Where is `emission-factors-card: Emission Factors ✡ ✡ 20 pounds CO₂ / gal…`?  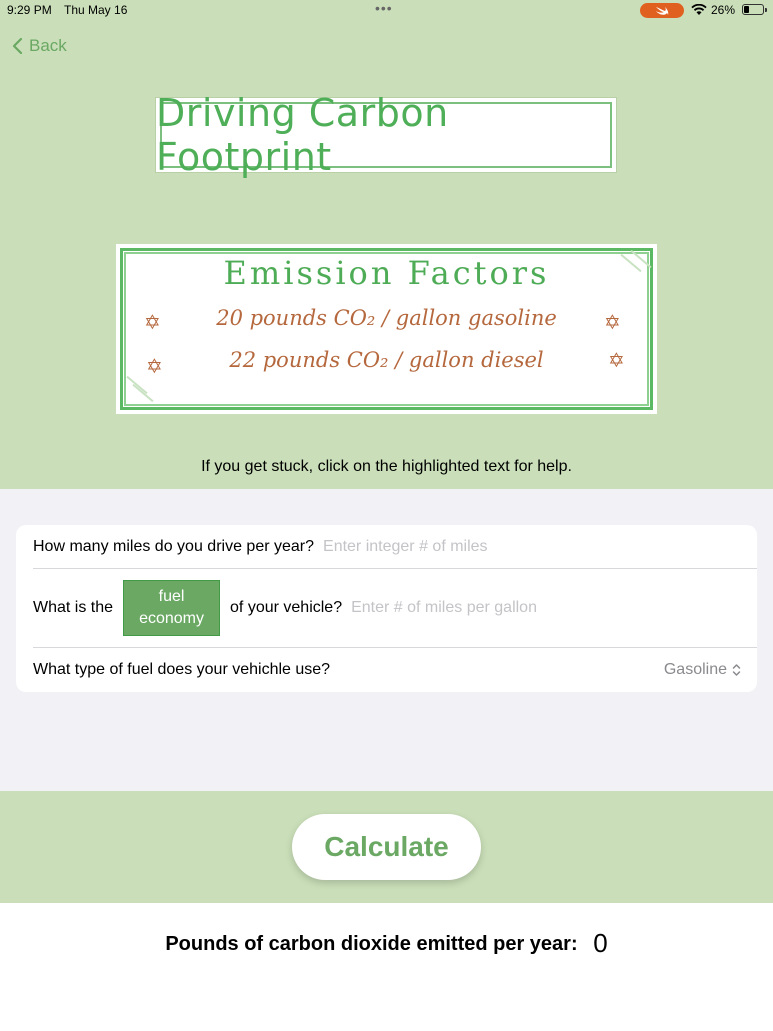
emission-factors-card: Emission Factors ✡ ✡ 20 pounds CO₂ / gal… is located at coordinates (386, 329).